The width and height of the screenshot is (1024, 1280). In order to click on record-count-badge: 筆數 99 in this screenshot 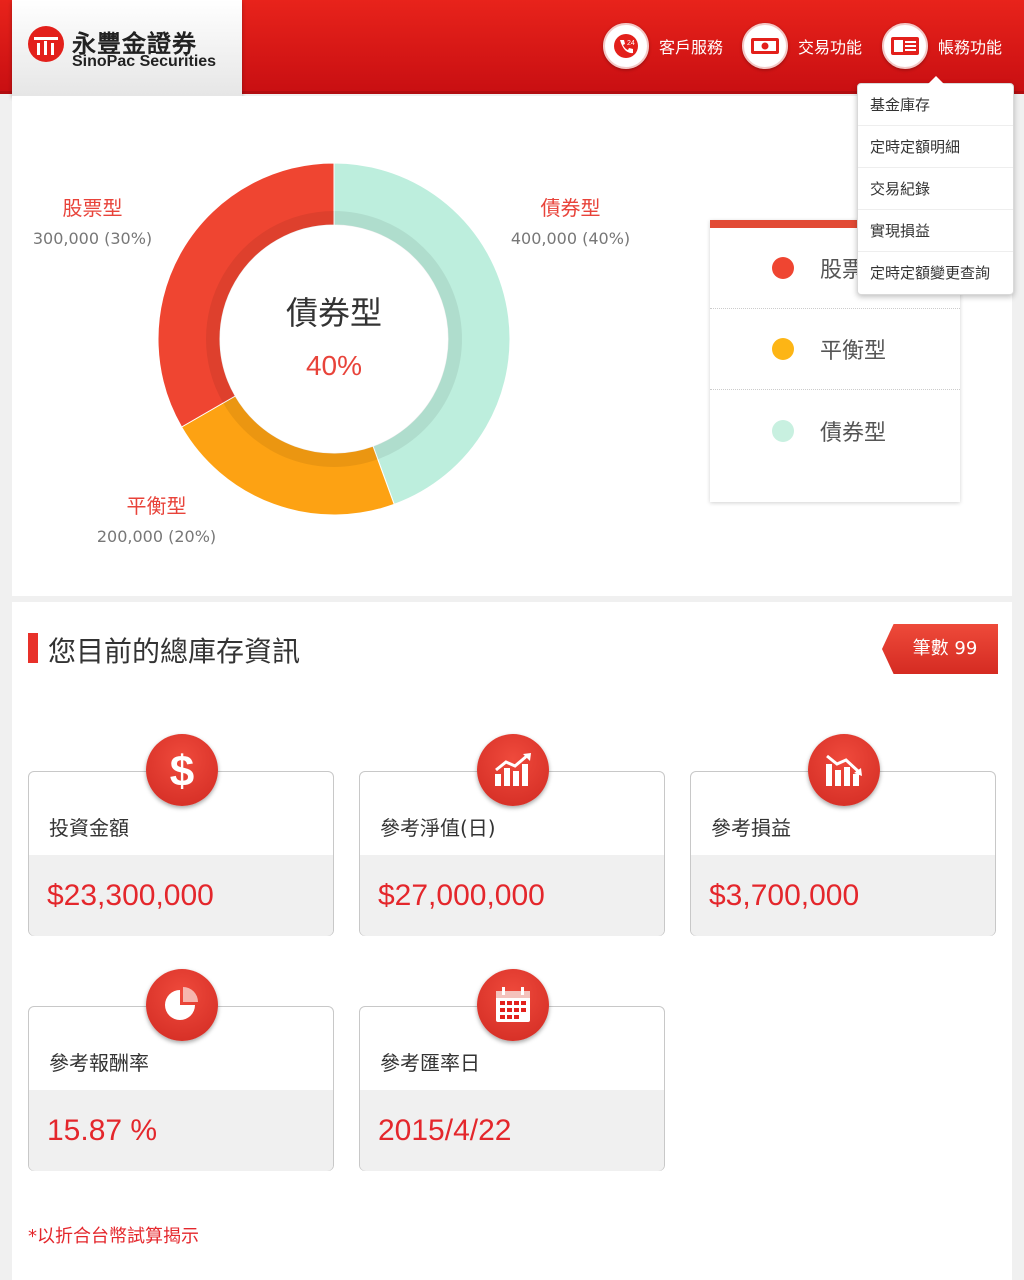, I will do `click(940, 649)`.